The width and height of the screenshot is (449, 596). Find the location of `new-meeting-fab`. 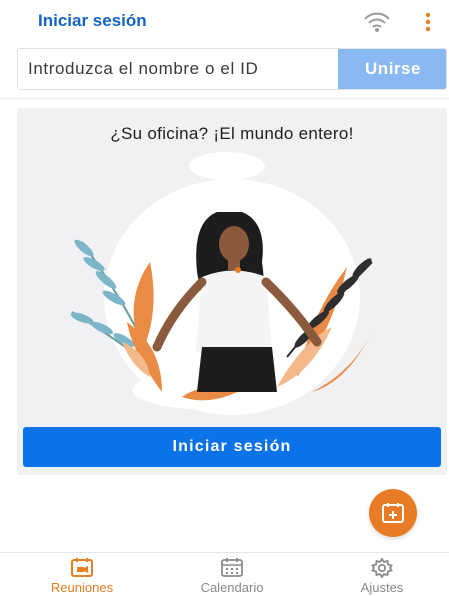

new-meeting-fab is located at coordinates (393, 513).